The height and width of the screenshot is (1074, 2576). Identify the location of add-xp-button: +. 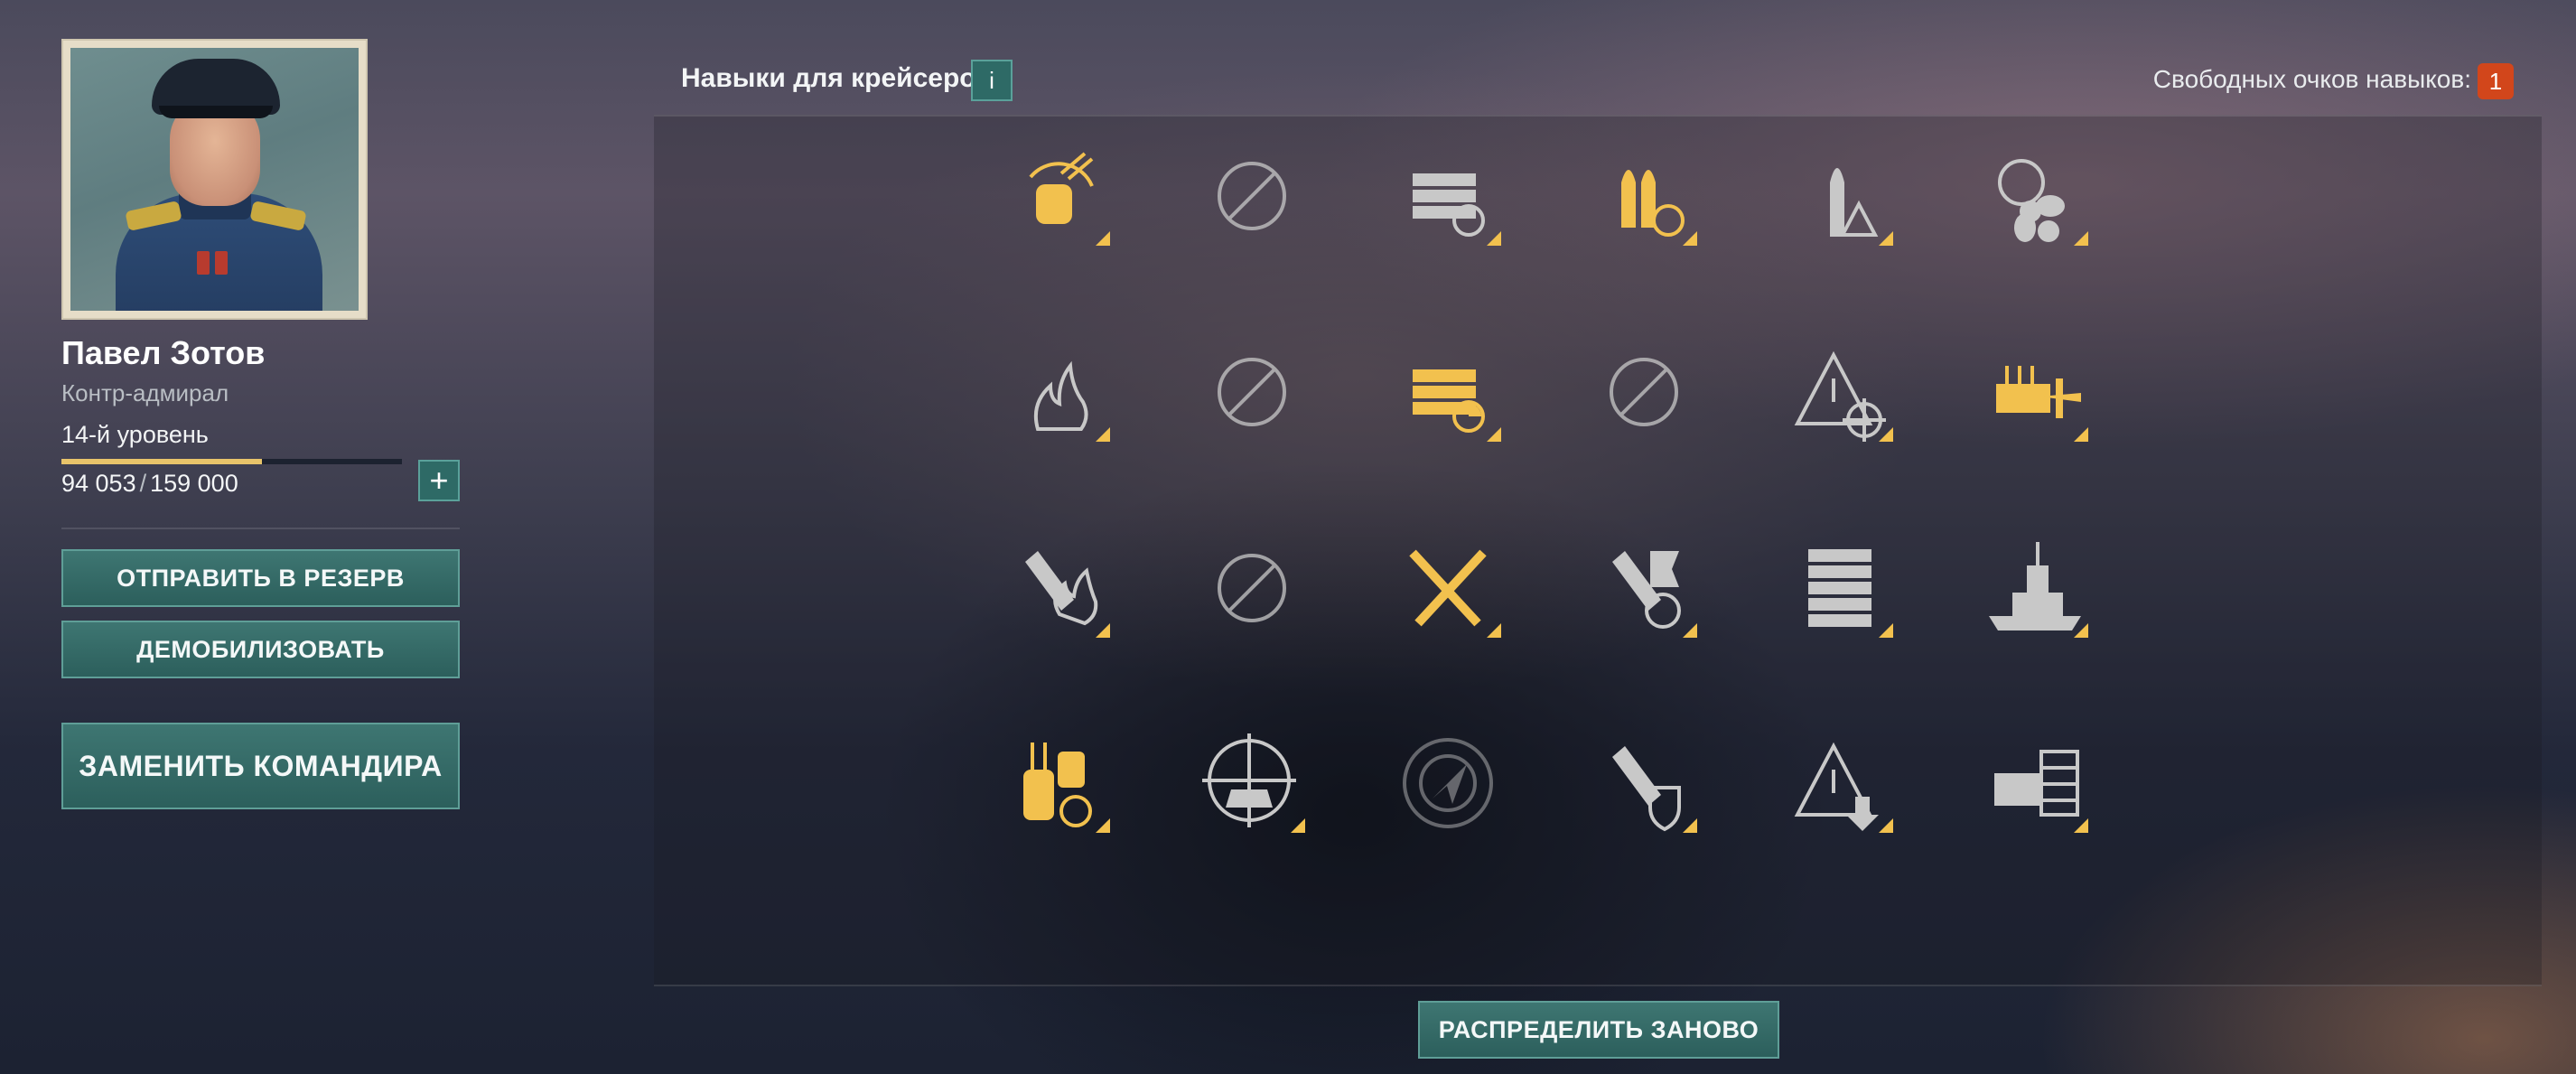
(439, 480).